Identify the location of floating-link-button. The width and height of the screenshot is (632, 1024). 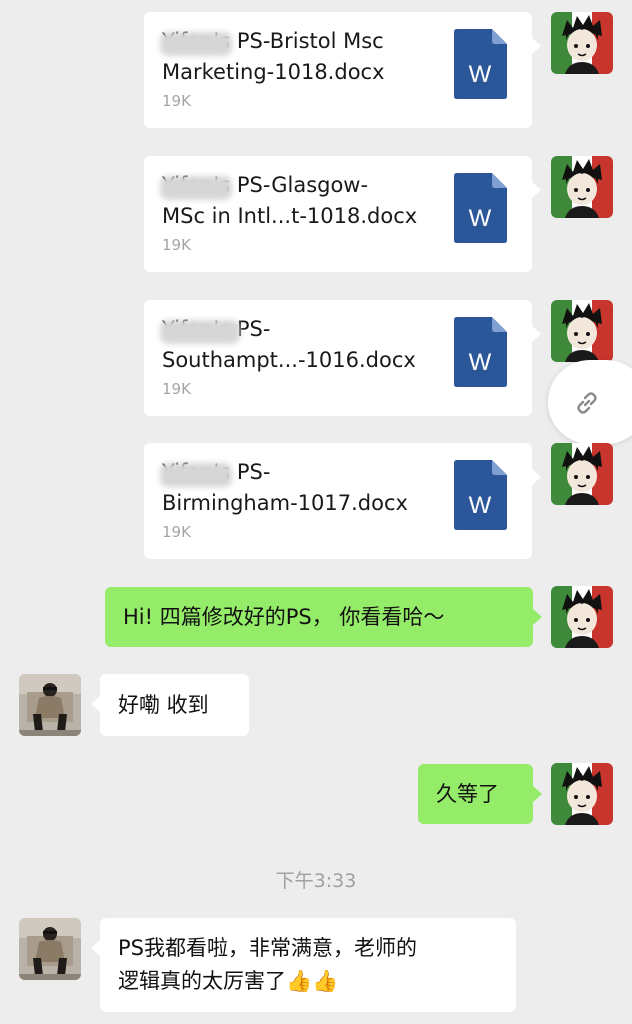
(590, 402).